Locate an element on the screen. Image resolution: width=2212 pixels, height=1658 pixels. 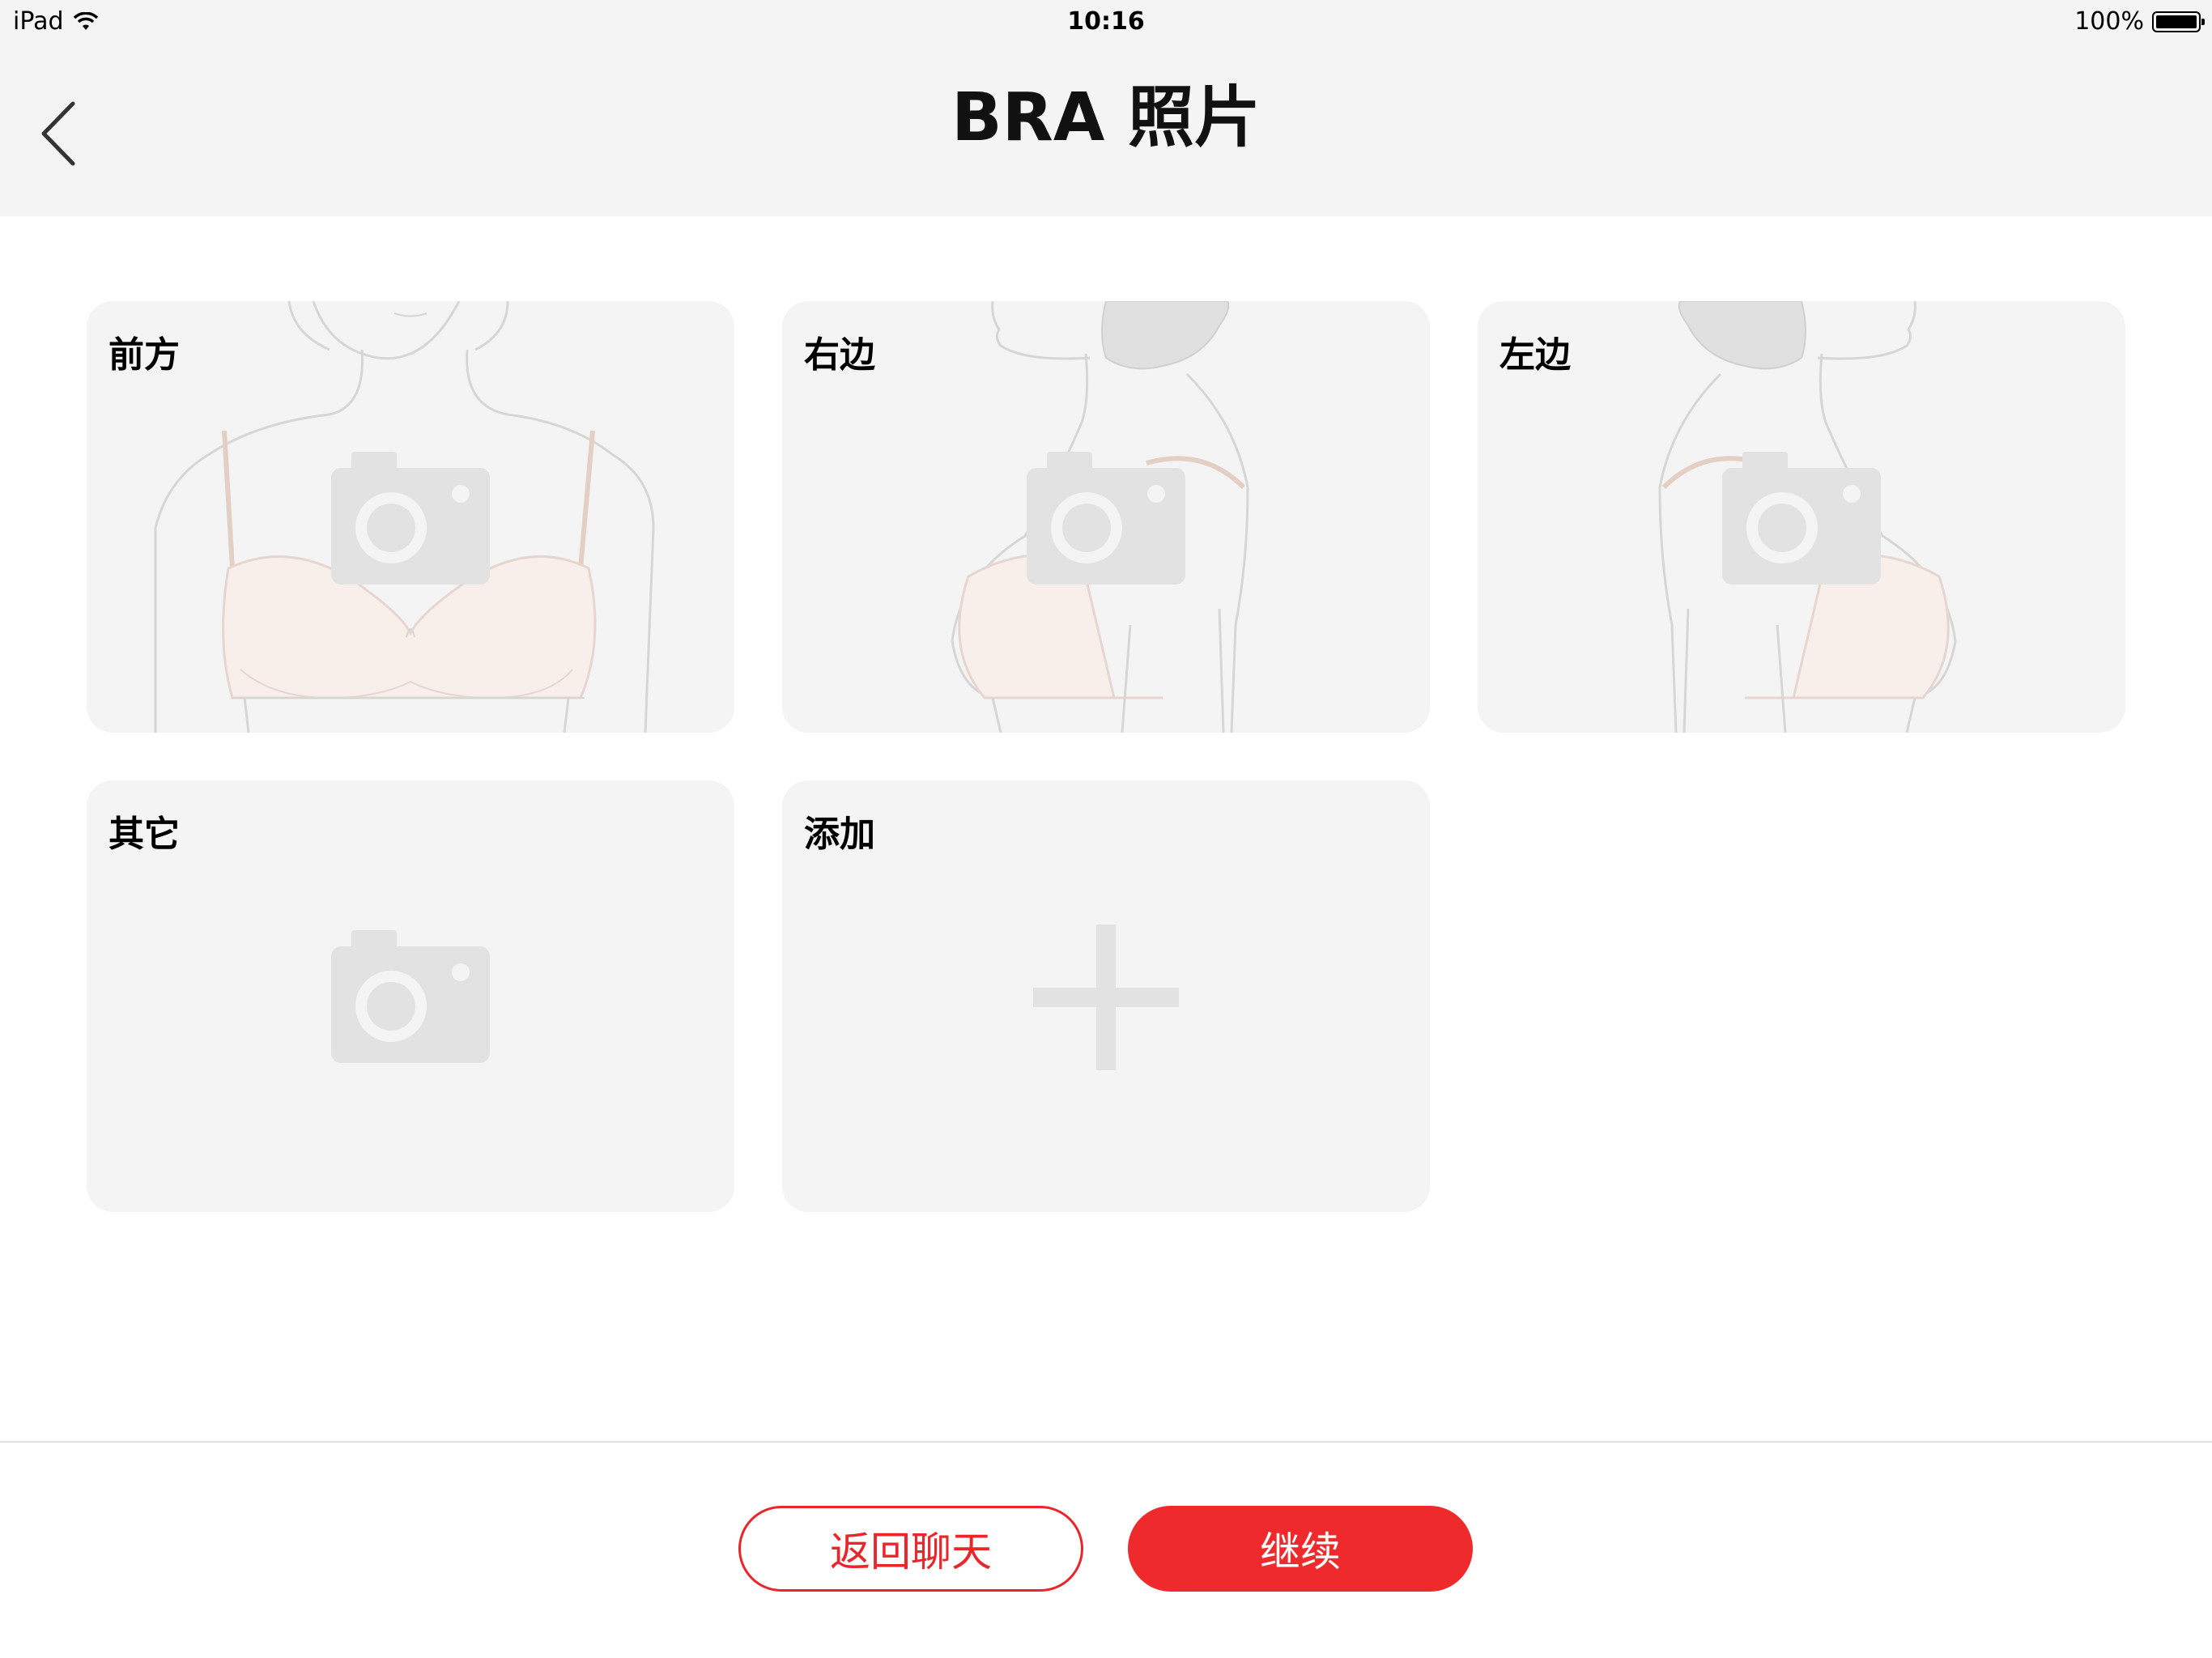
page-title: BRA 照片 is located at coordinates (1106, 117).